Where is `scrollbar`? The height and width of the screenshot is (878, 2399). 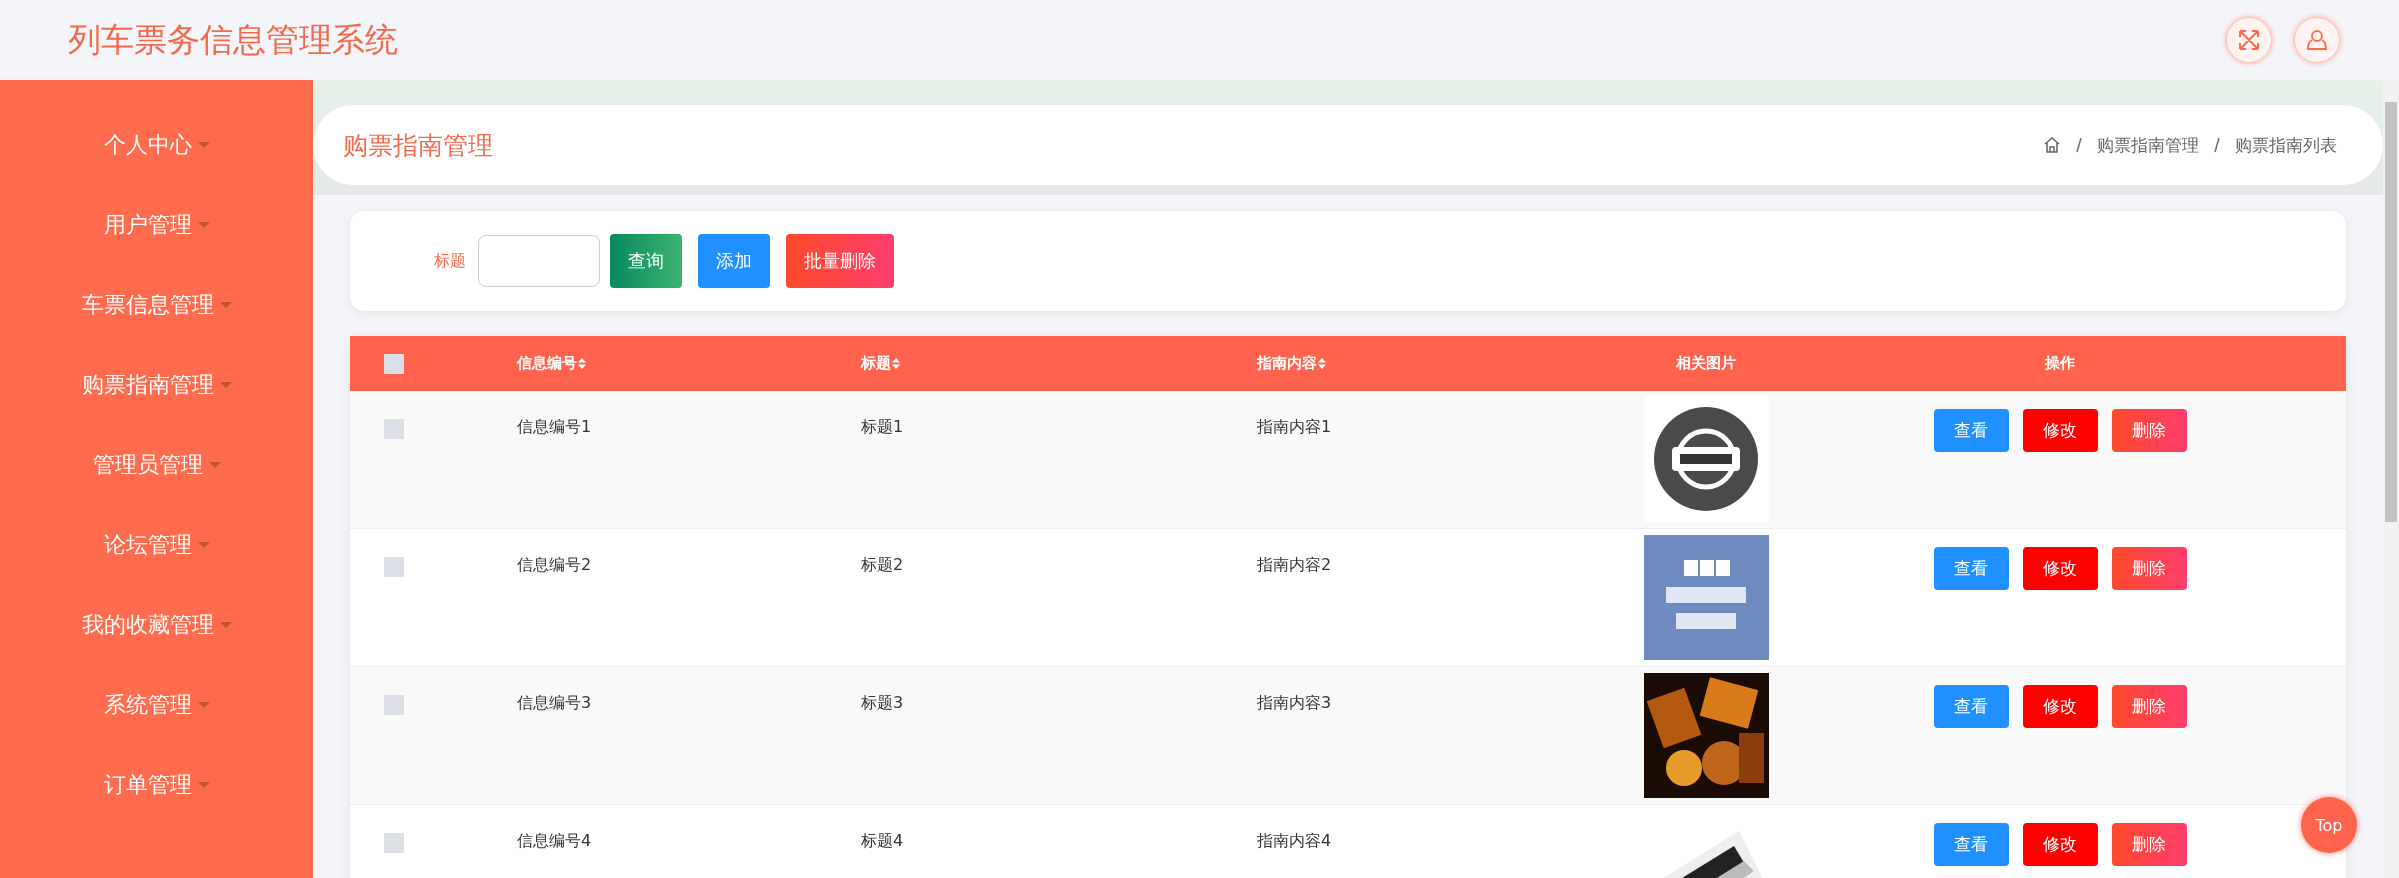 scrollbar is located at coordinates (2391, 479).